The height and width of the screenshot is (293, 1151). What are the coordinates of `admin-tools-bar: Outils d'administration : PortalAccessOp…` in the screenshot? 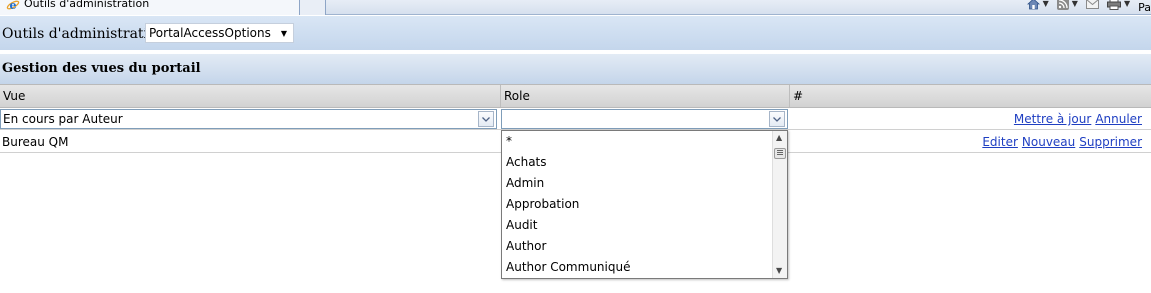 It's located at (575, 34).